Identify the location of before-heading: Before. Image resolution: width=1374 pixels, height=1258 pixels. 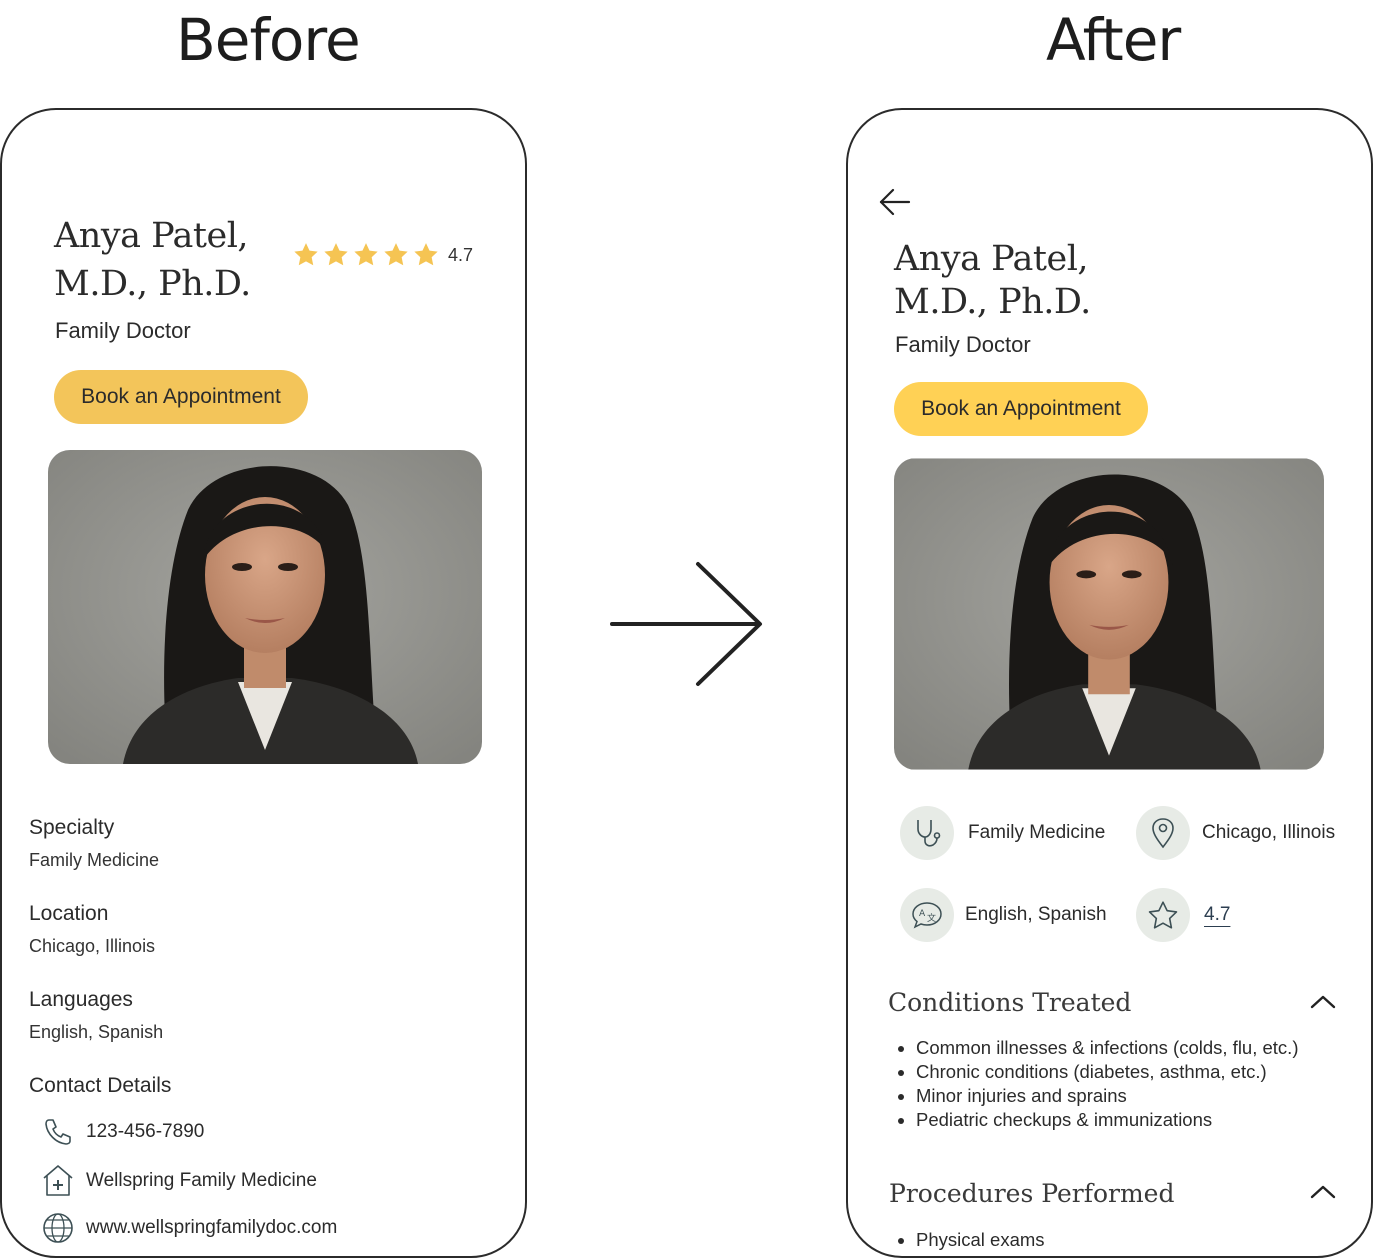
(268, 40).